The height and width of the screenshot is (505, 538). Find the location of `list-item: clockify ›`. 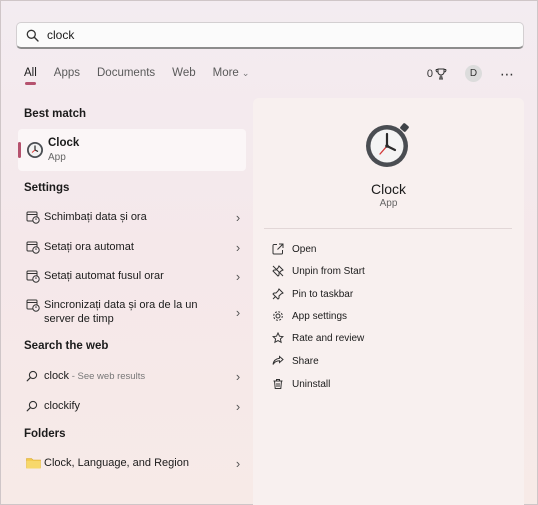

list-item: clockify › is located at coordinates (132, 406).